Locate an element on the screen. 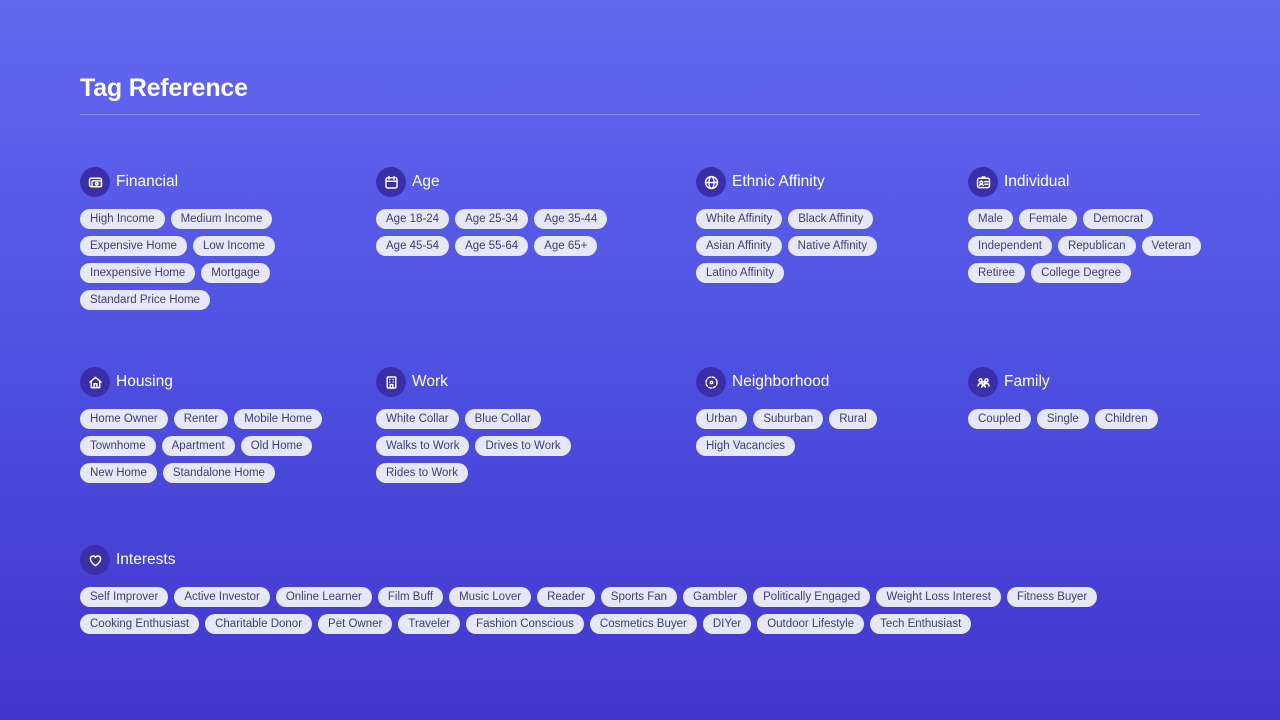  tag-chip: Inexpensive Home is located at coordinates (138, 273).